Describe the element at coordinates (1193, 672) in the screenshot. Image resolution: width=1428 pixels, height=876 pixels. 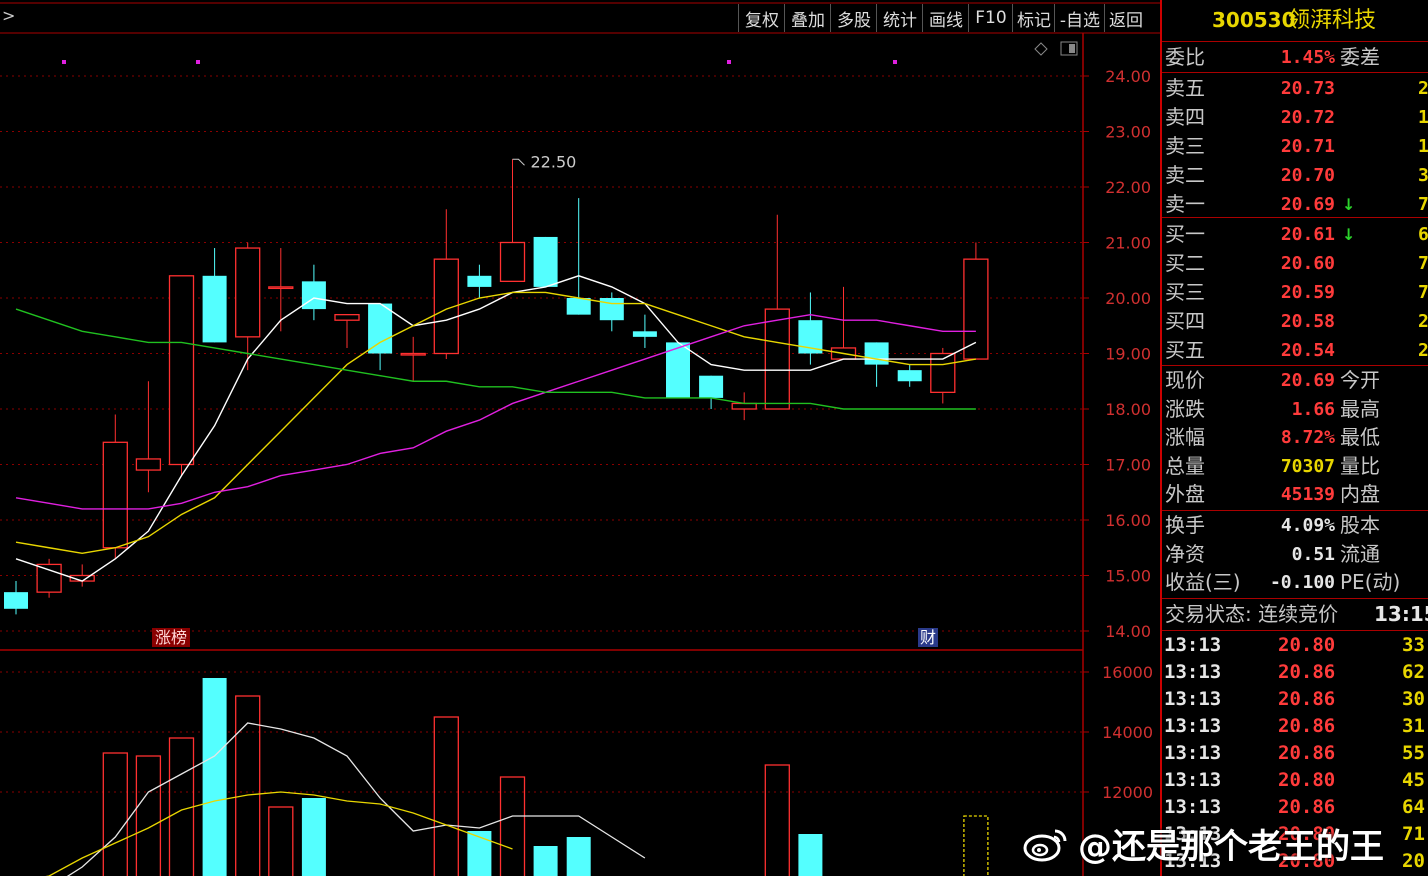
I see `tick-time: 13:13` at that location.